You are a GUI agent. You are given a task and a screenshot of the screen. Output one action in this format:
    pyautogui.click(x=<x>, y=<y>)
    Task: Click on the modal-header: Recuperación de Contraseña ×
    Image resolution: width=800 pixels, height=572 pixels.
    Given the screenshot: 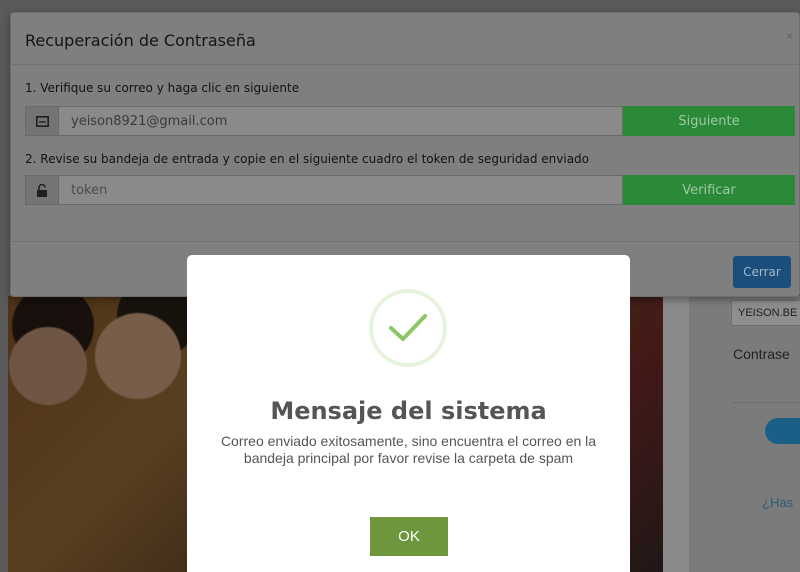 What is the action you would take?
    pyautogui.click(x=405, y=39)
    